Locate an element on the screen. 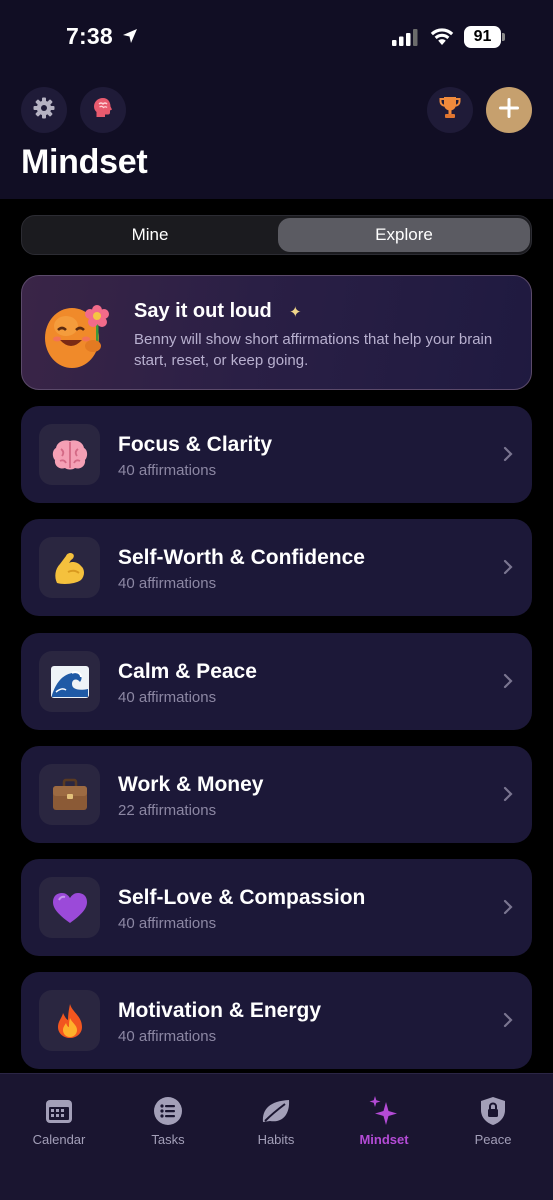  location-arrow-icon is located at coordinates (130, 38).